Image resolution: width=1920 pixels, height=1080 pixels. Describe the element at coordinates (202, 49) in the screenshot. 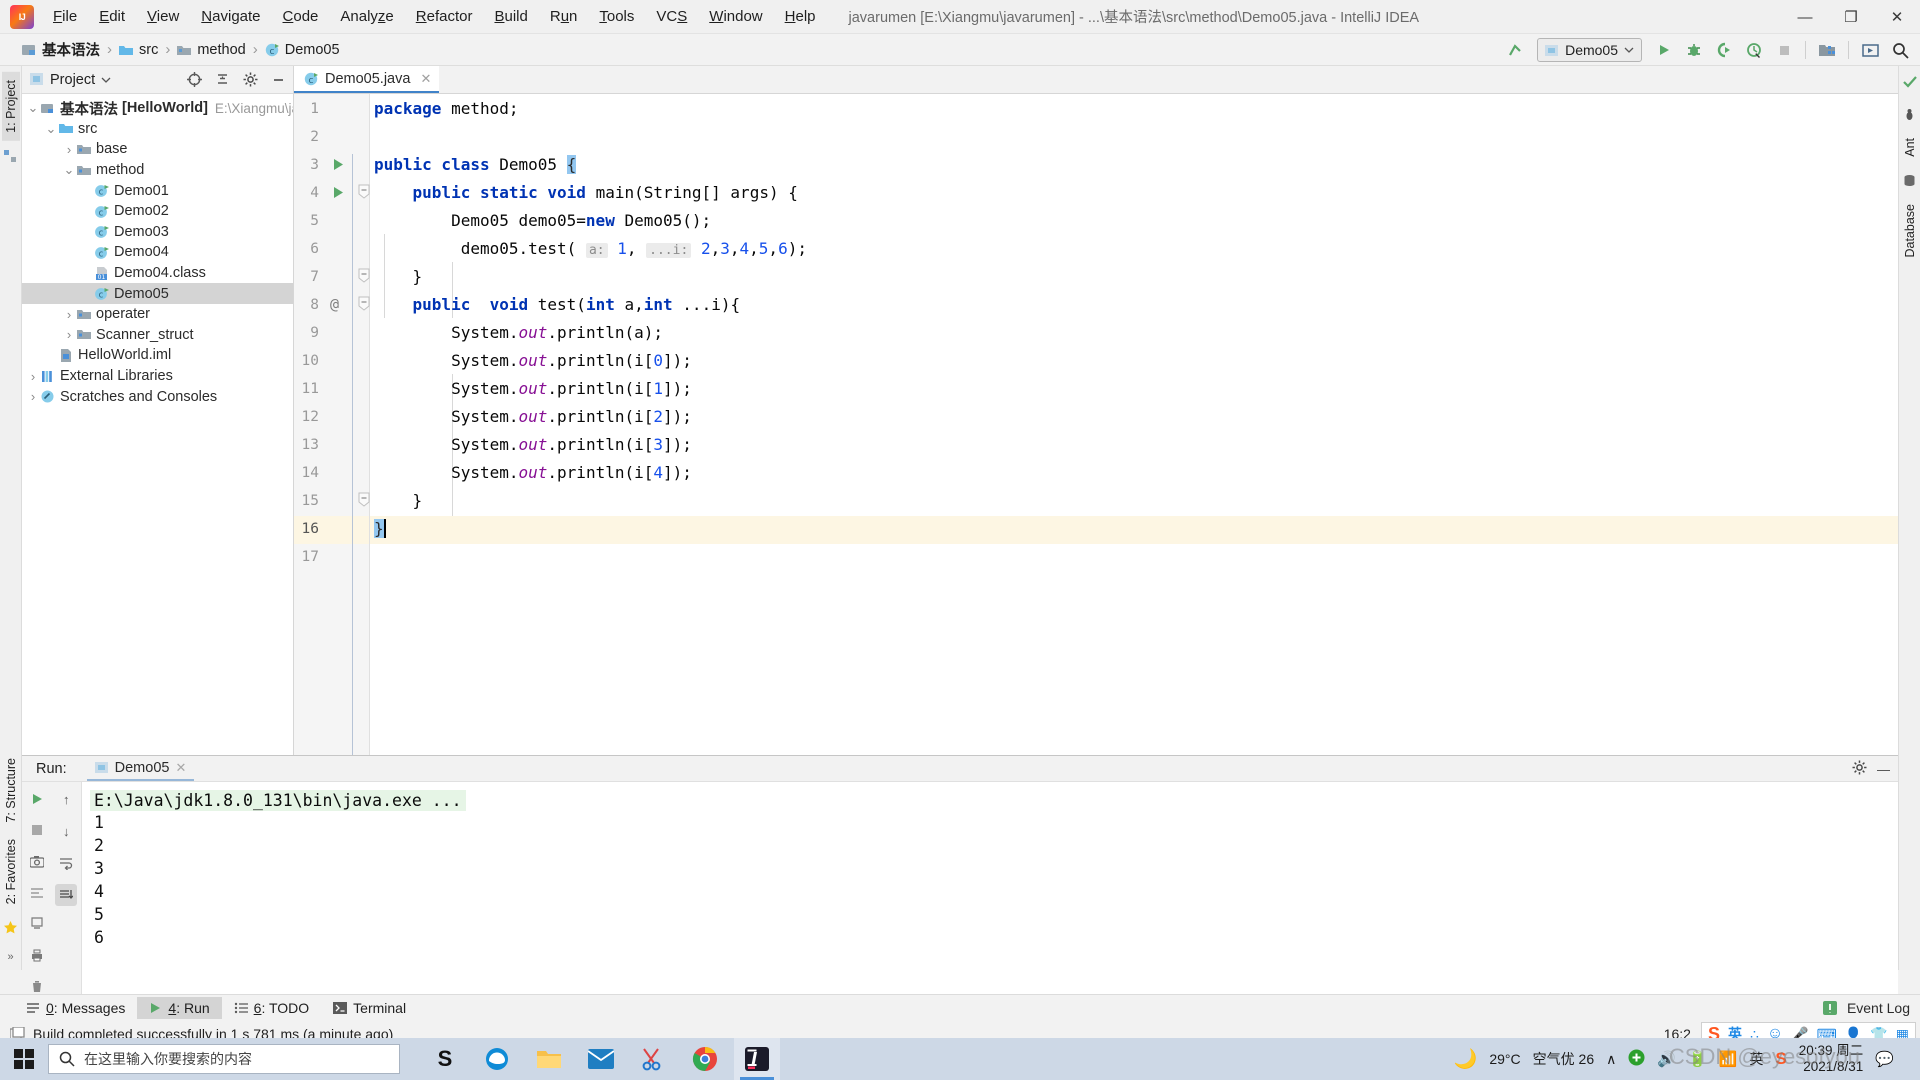

I see `breadcrumb-method: method` at that location.